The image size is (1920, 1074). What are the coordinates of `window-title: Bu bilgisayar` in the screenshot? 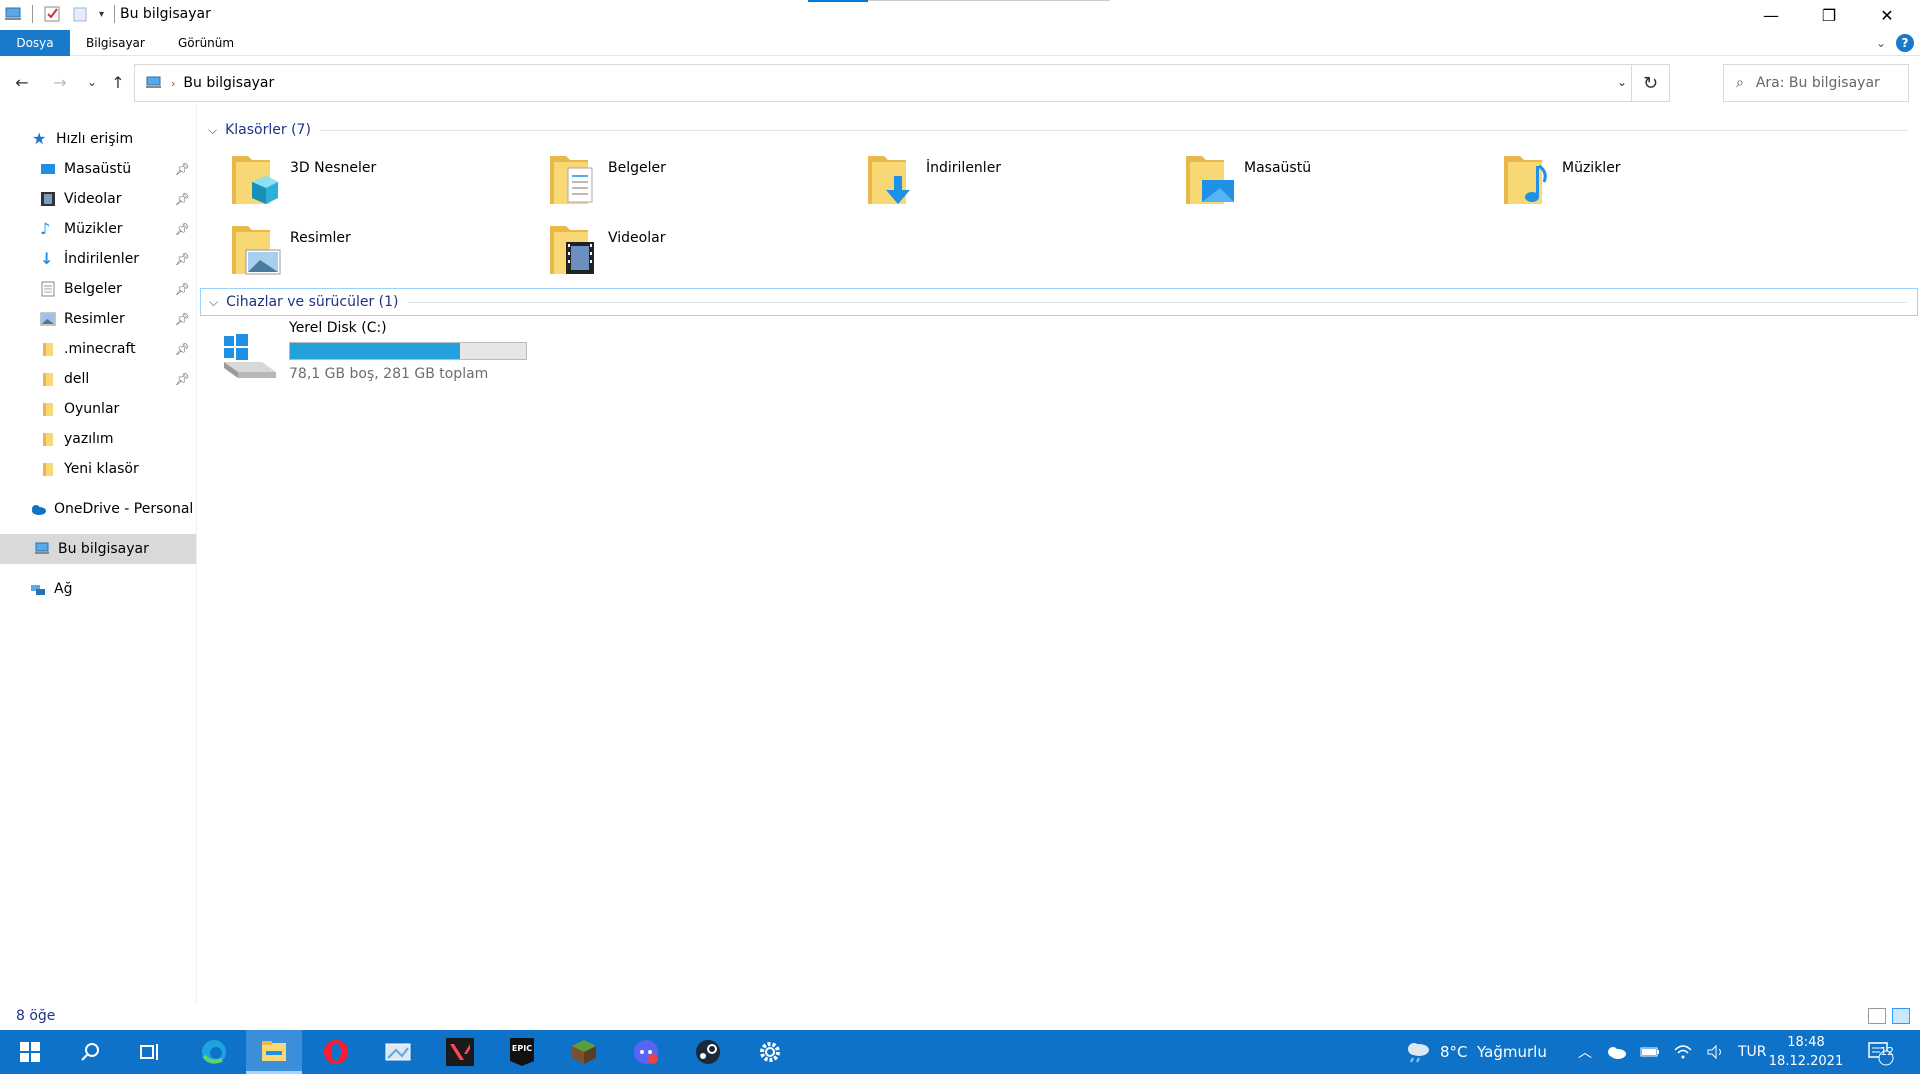 It's located at (165, 14).